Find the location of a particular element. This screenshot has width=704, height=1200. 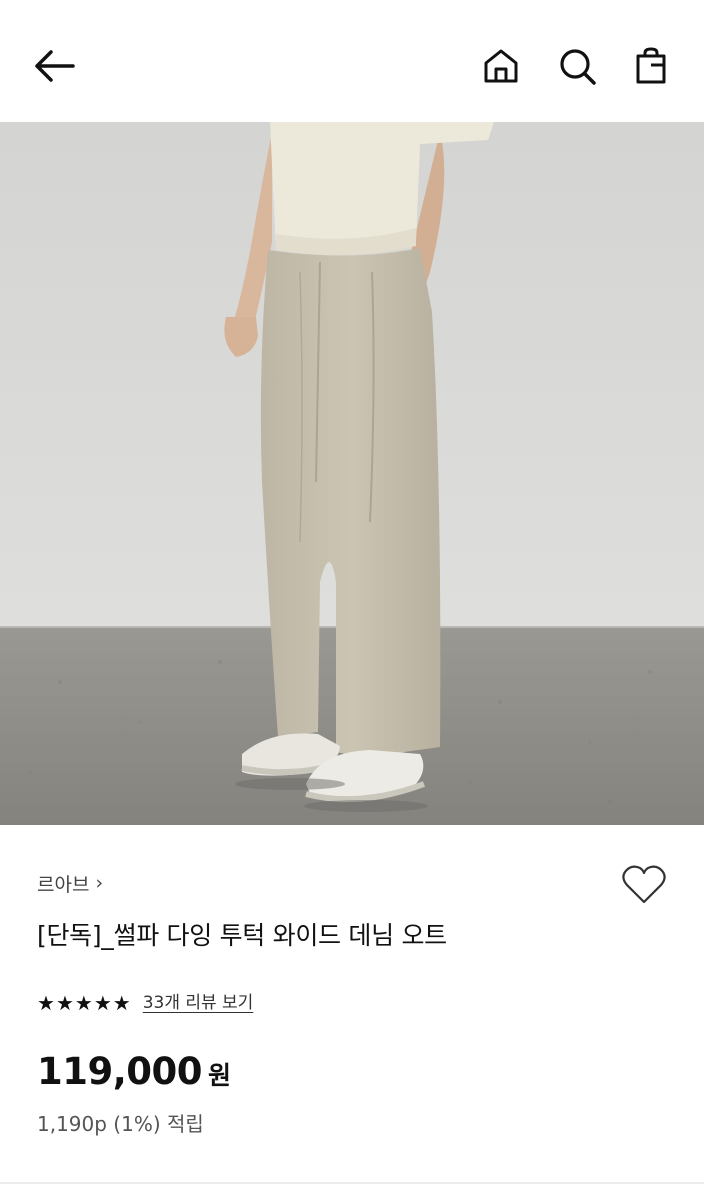

price-row: 119,000 원 is located at coordinates (134, 1071).